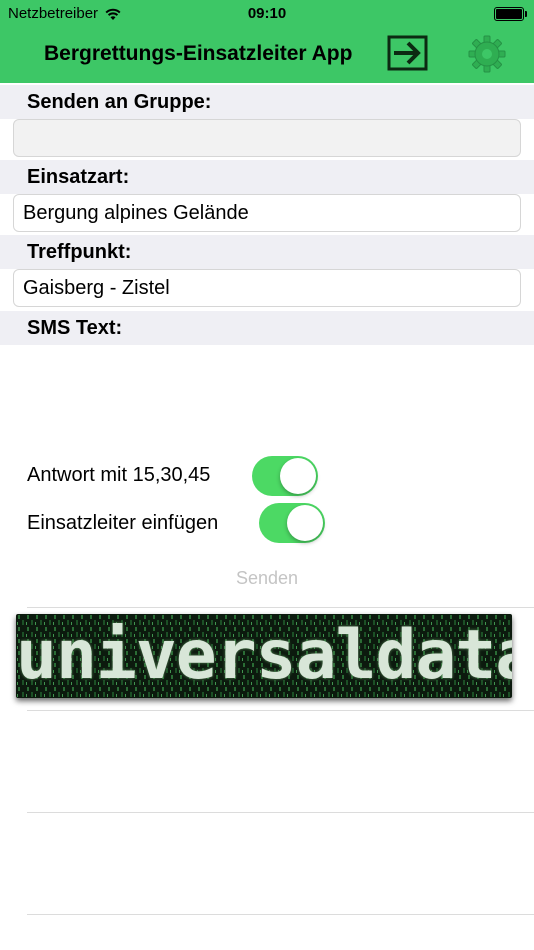  Describe the element at coordinates (267, 578) in the screenshot. I see `send-button: Senden` at that location.